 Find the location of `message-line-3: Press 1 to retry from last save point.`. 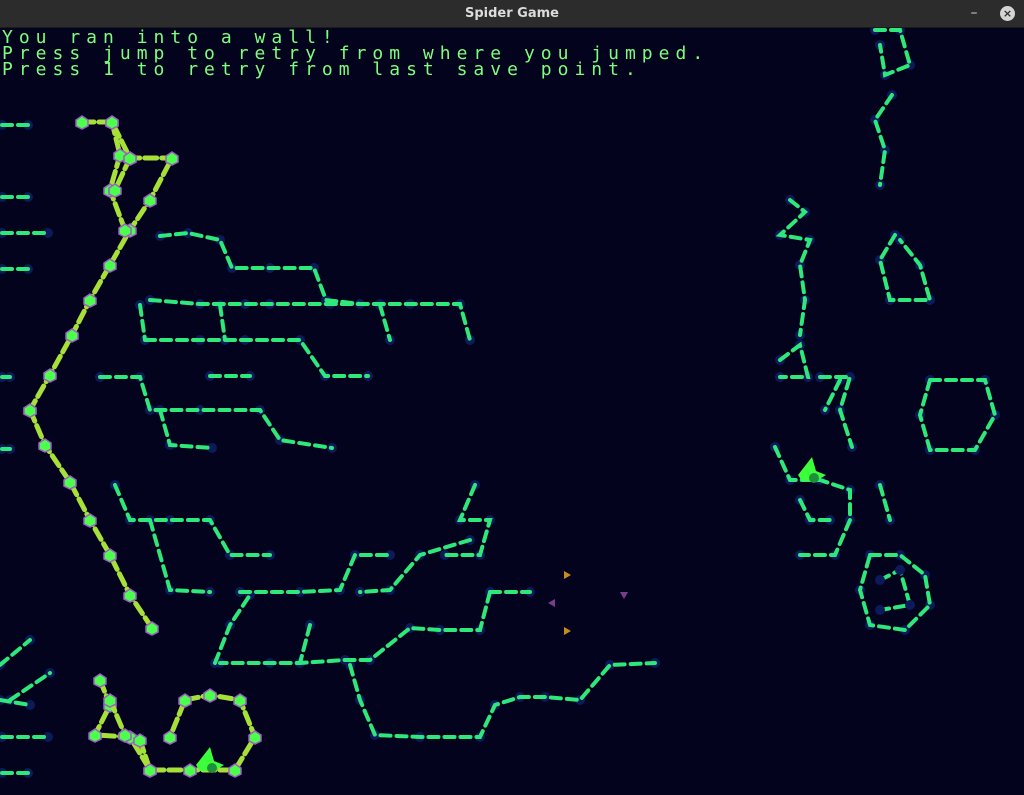

message-line-3: Press 1 to retry from last save point. is located at coordinates (322, 69).